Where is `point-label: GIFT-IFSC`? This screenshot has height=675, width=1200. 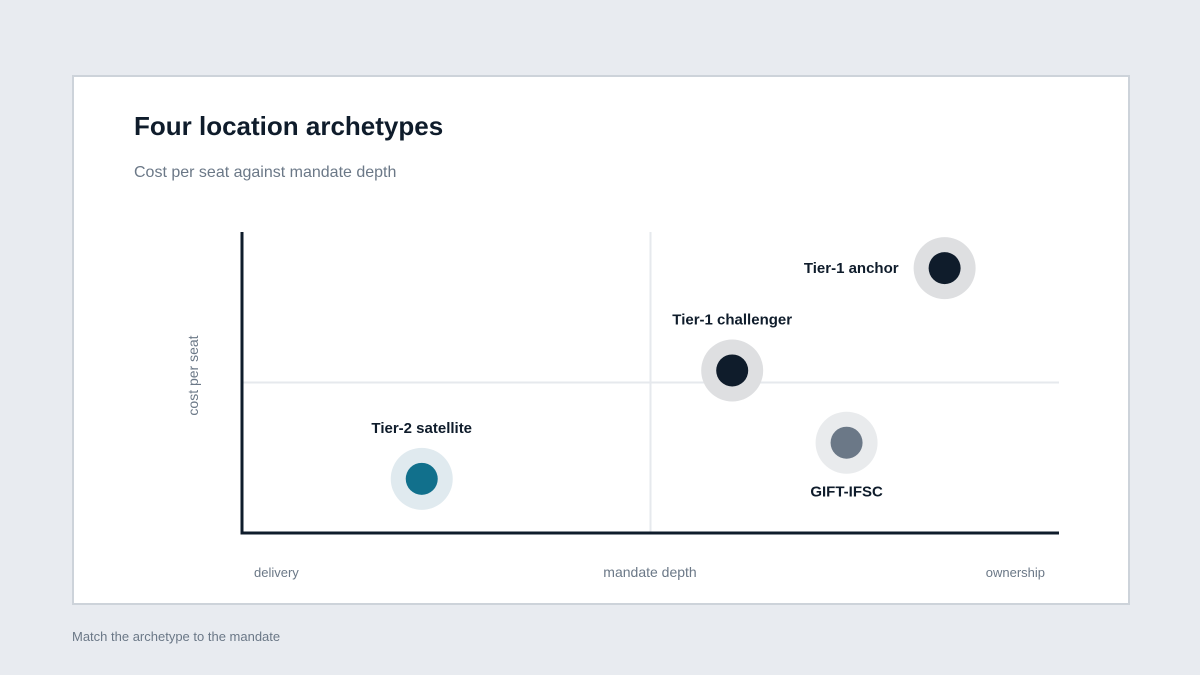 point-label: GIFT-IFSC is located at coordinates (846, 492).